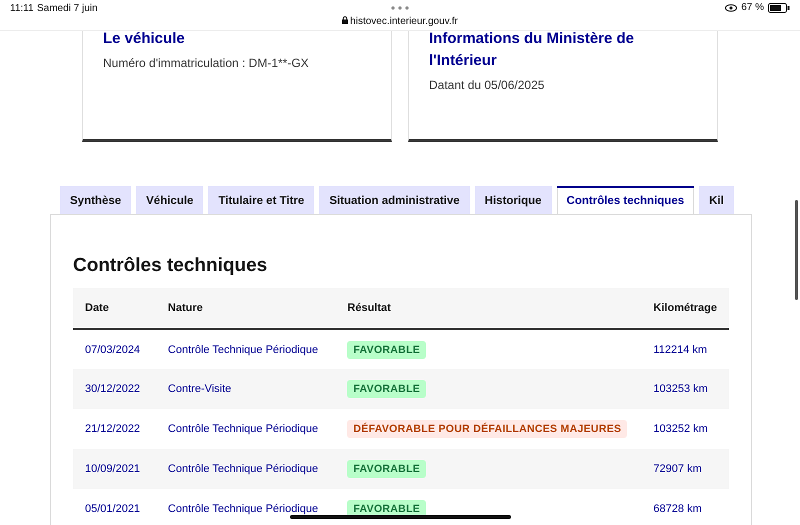 The width and height of the screenshot is (800, 525). Describe the element at coordinates (685, 469) in the screenshot. I see `mileage-cell: 72907 km` at that location.